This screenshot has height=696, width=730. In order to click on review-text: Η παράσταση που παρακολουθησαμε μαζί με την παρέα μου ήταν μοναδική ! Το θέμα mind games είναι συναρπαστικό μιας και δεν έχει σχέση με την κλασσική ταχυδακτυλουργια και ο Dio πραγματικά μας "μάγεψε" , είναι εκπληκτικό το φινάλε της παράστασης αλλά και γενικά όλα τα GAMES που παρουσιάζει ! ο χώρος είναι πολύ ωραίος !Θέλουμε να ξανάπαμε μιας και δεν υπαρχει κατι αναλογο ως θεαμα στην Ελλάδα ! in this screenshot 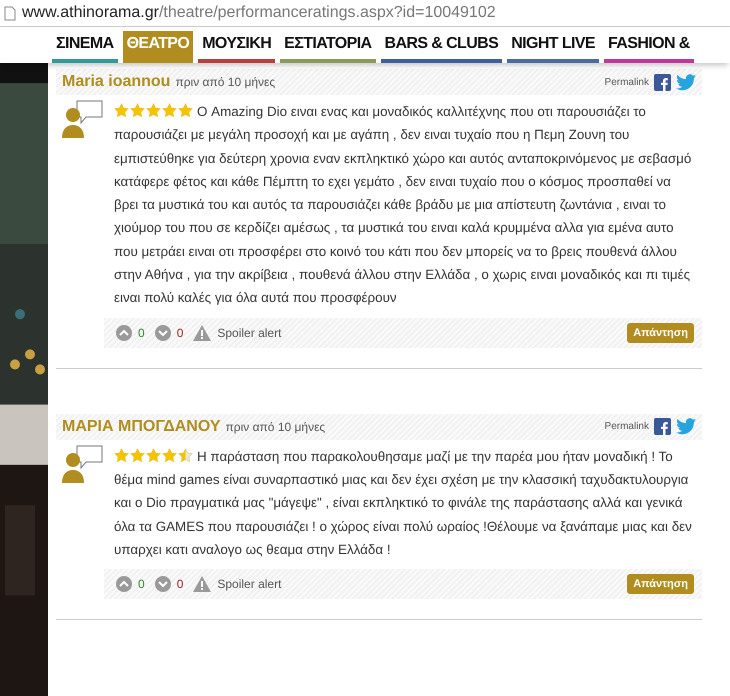, I will do `click(403, 502)`.